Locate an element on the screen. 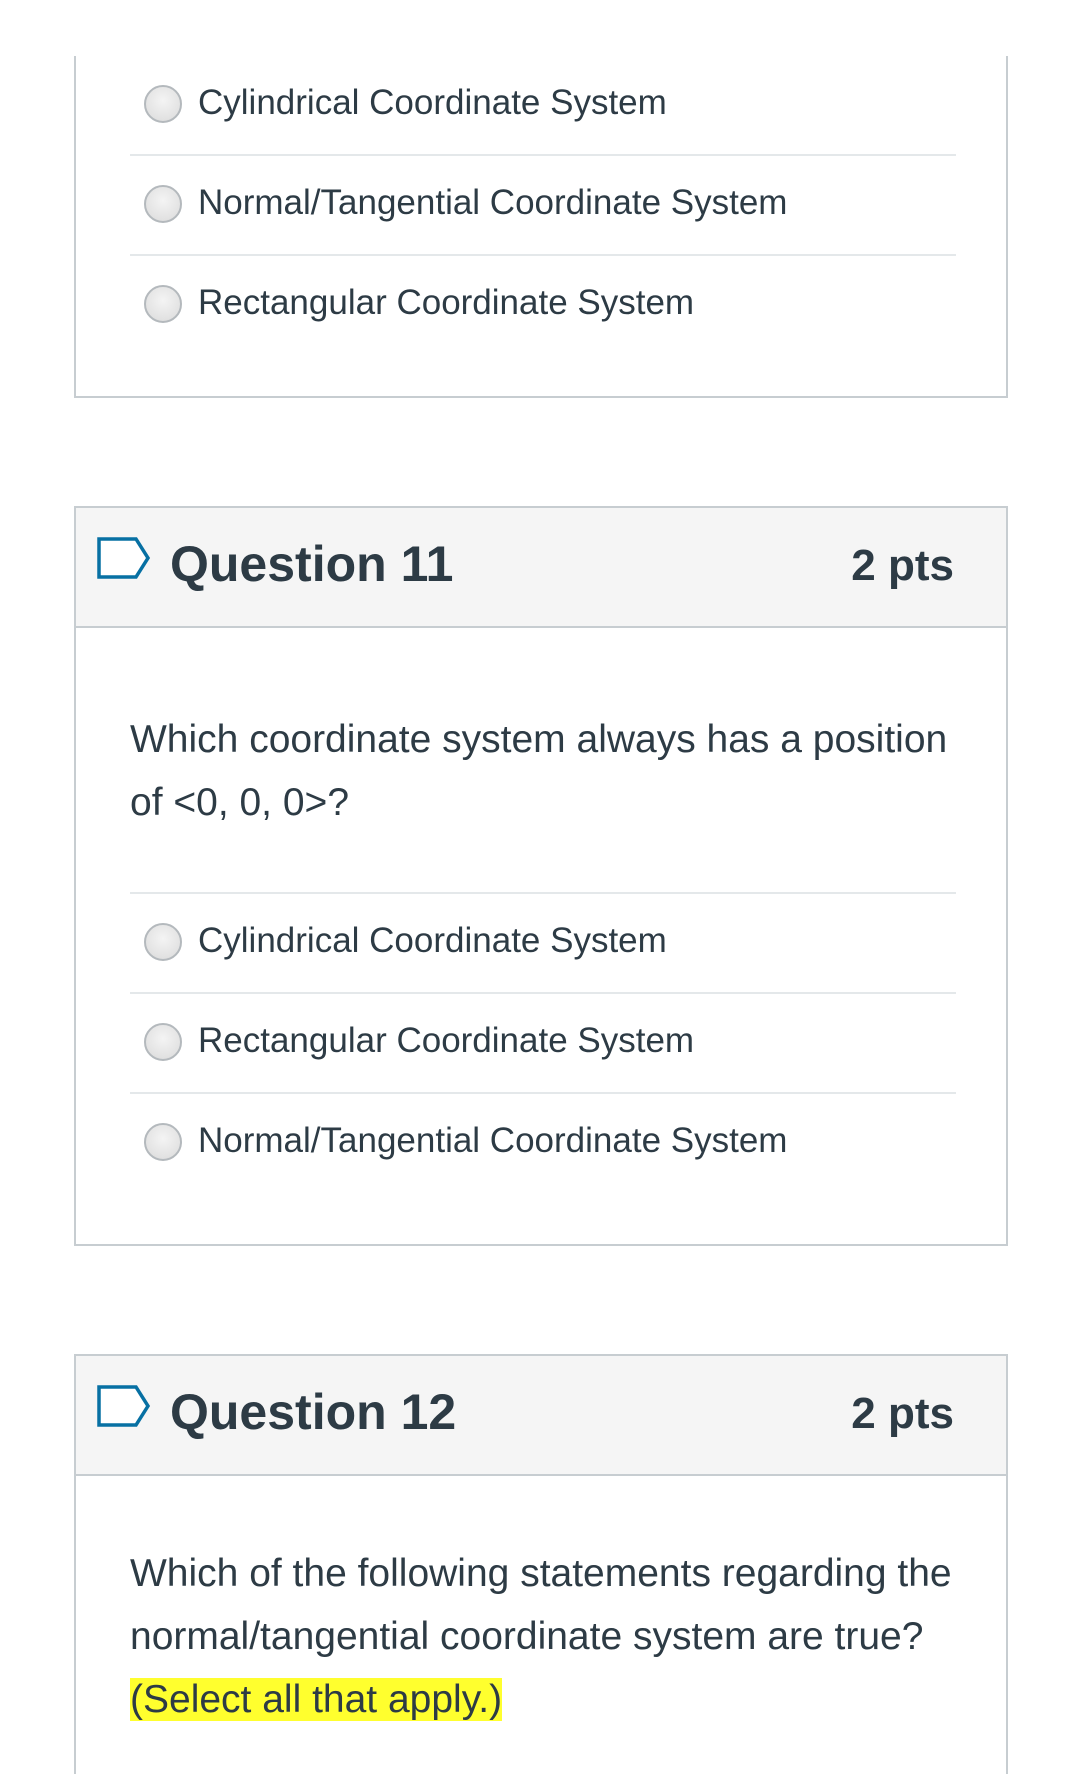  select-all-highlight: (Select all that apply.) is located at coordinates (316, 1699).